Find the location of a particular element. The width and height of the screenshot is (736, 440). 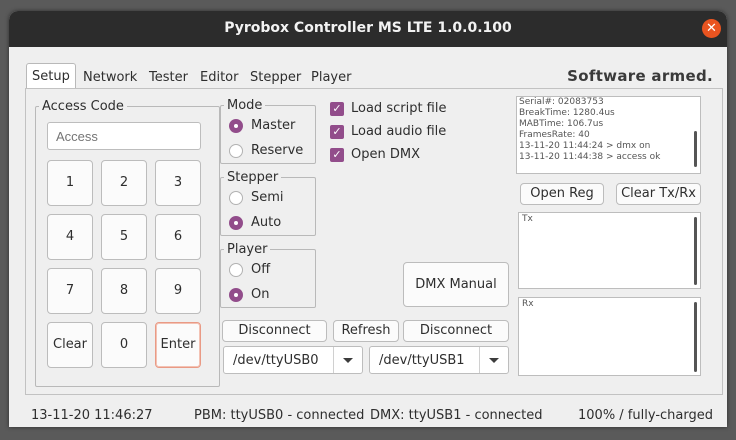

tx-textbox: Tx is located at coordinates (609, 250).